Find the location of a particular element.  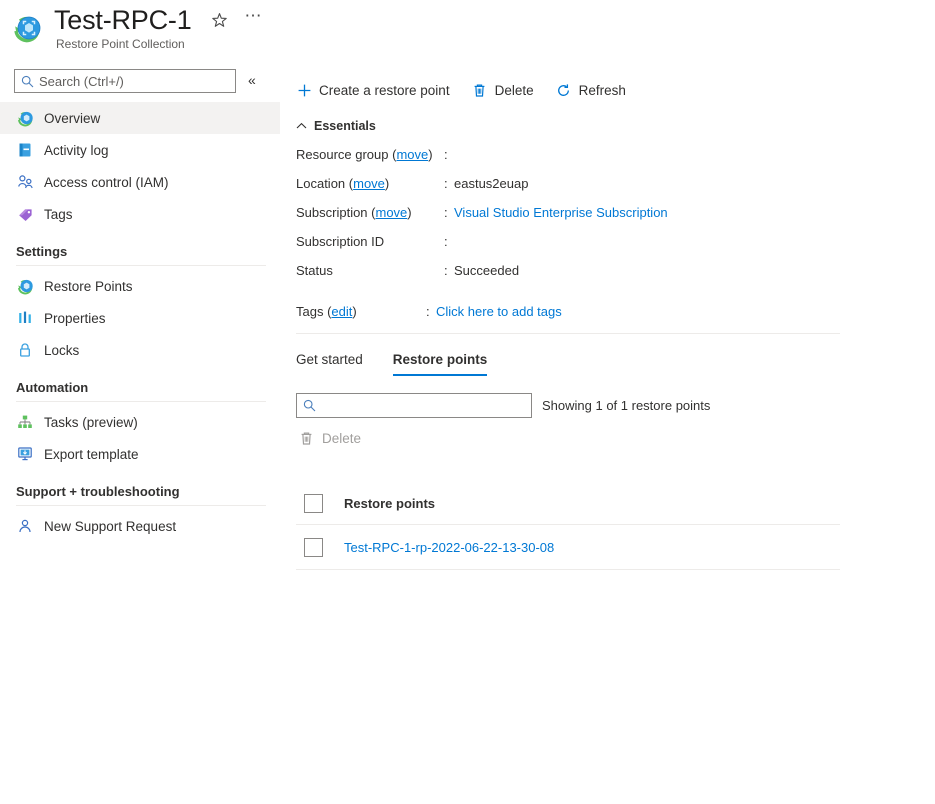

refresh-icon is located at coordinates (564, 90).